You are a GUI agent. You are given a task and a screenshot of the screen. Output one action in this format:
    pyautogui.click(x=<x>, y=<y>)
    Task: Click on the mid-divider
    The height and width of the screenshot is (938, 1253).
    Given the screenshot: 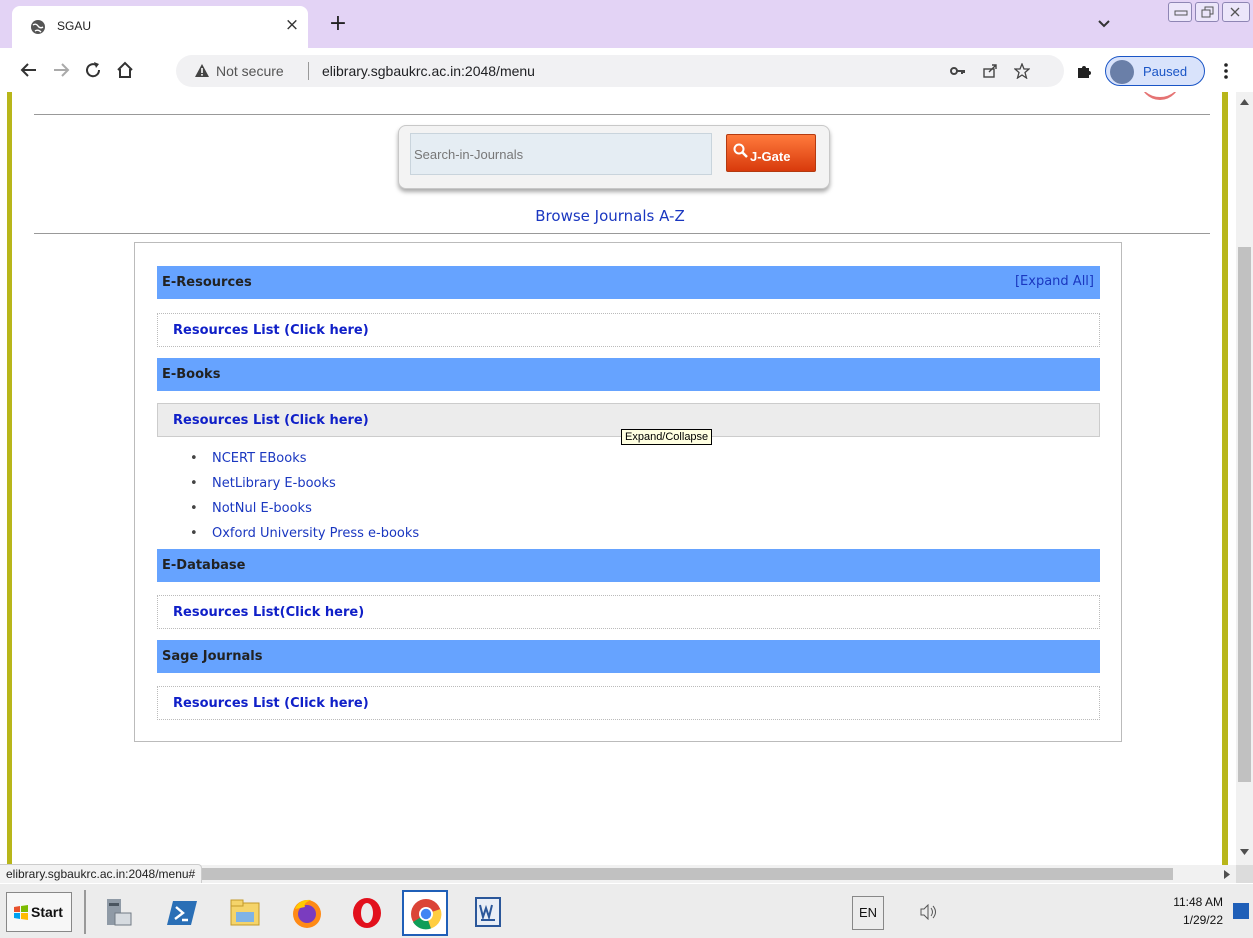 What is the action you would take?
    pyautogui.click(x=622, y=233)
    